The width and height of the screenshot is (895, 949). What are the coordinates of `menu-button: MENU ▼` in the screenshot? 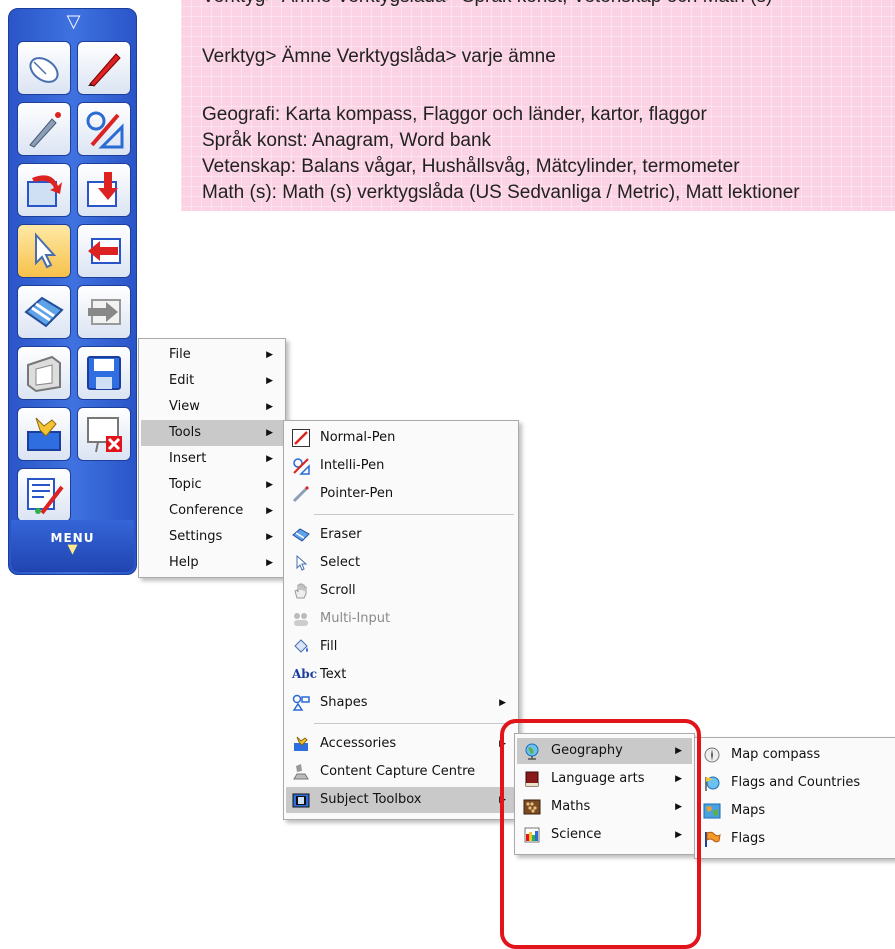 It's located at (72, 546).